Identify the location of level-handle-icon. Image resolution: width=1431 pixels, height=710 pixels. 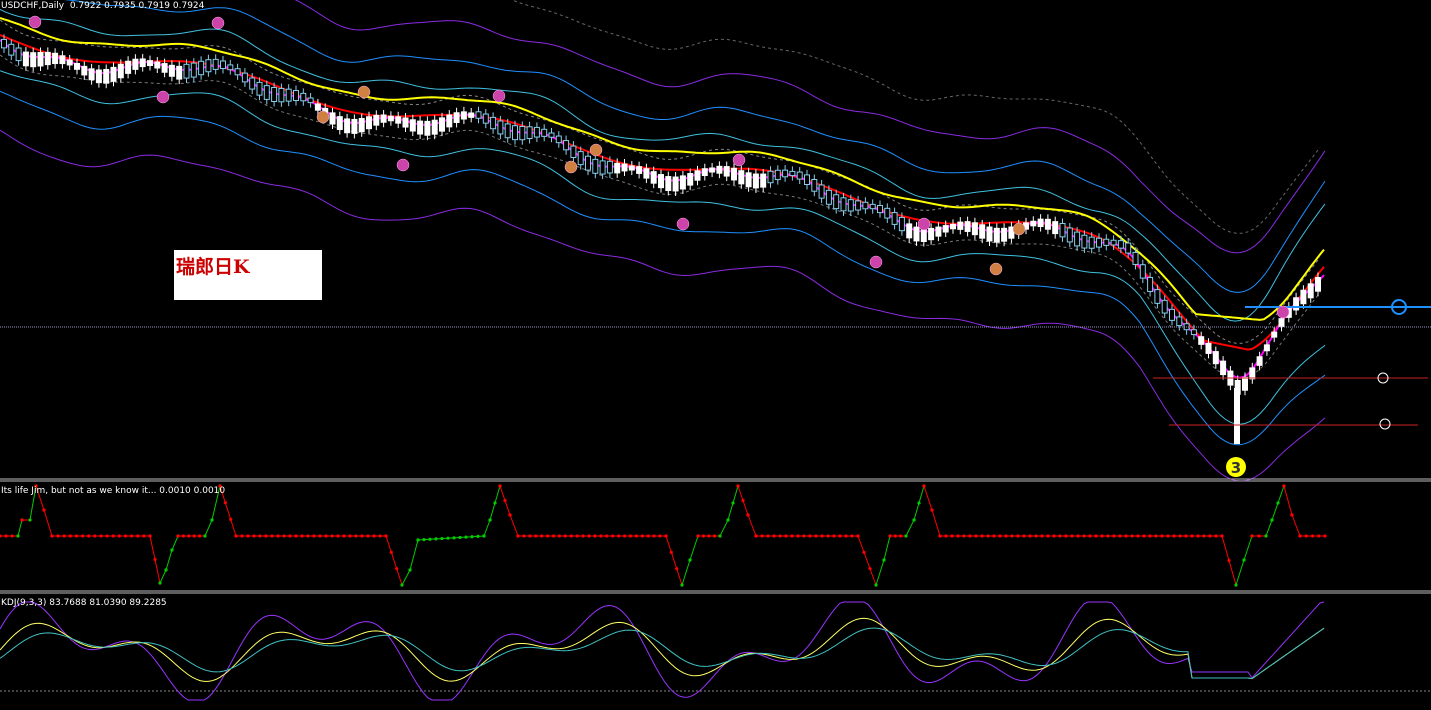
(1385, 424).